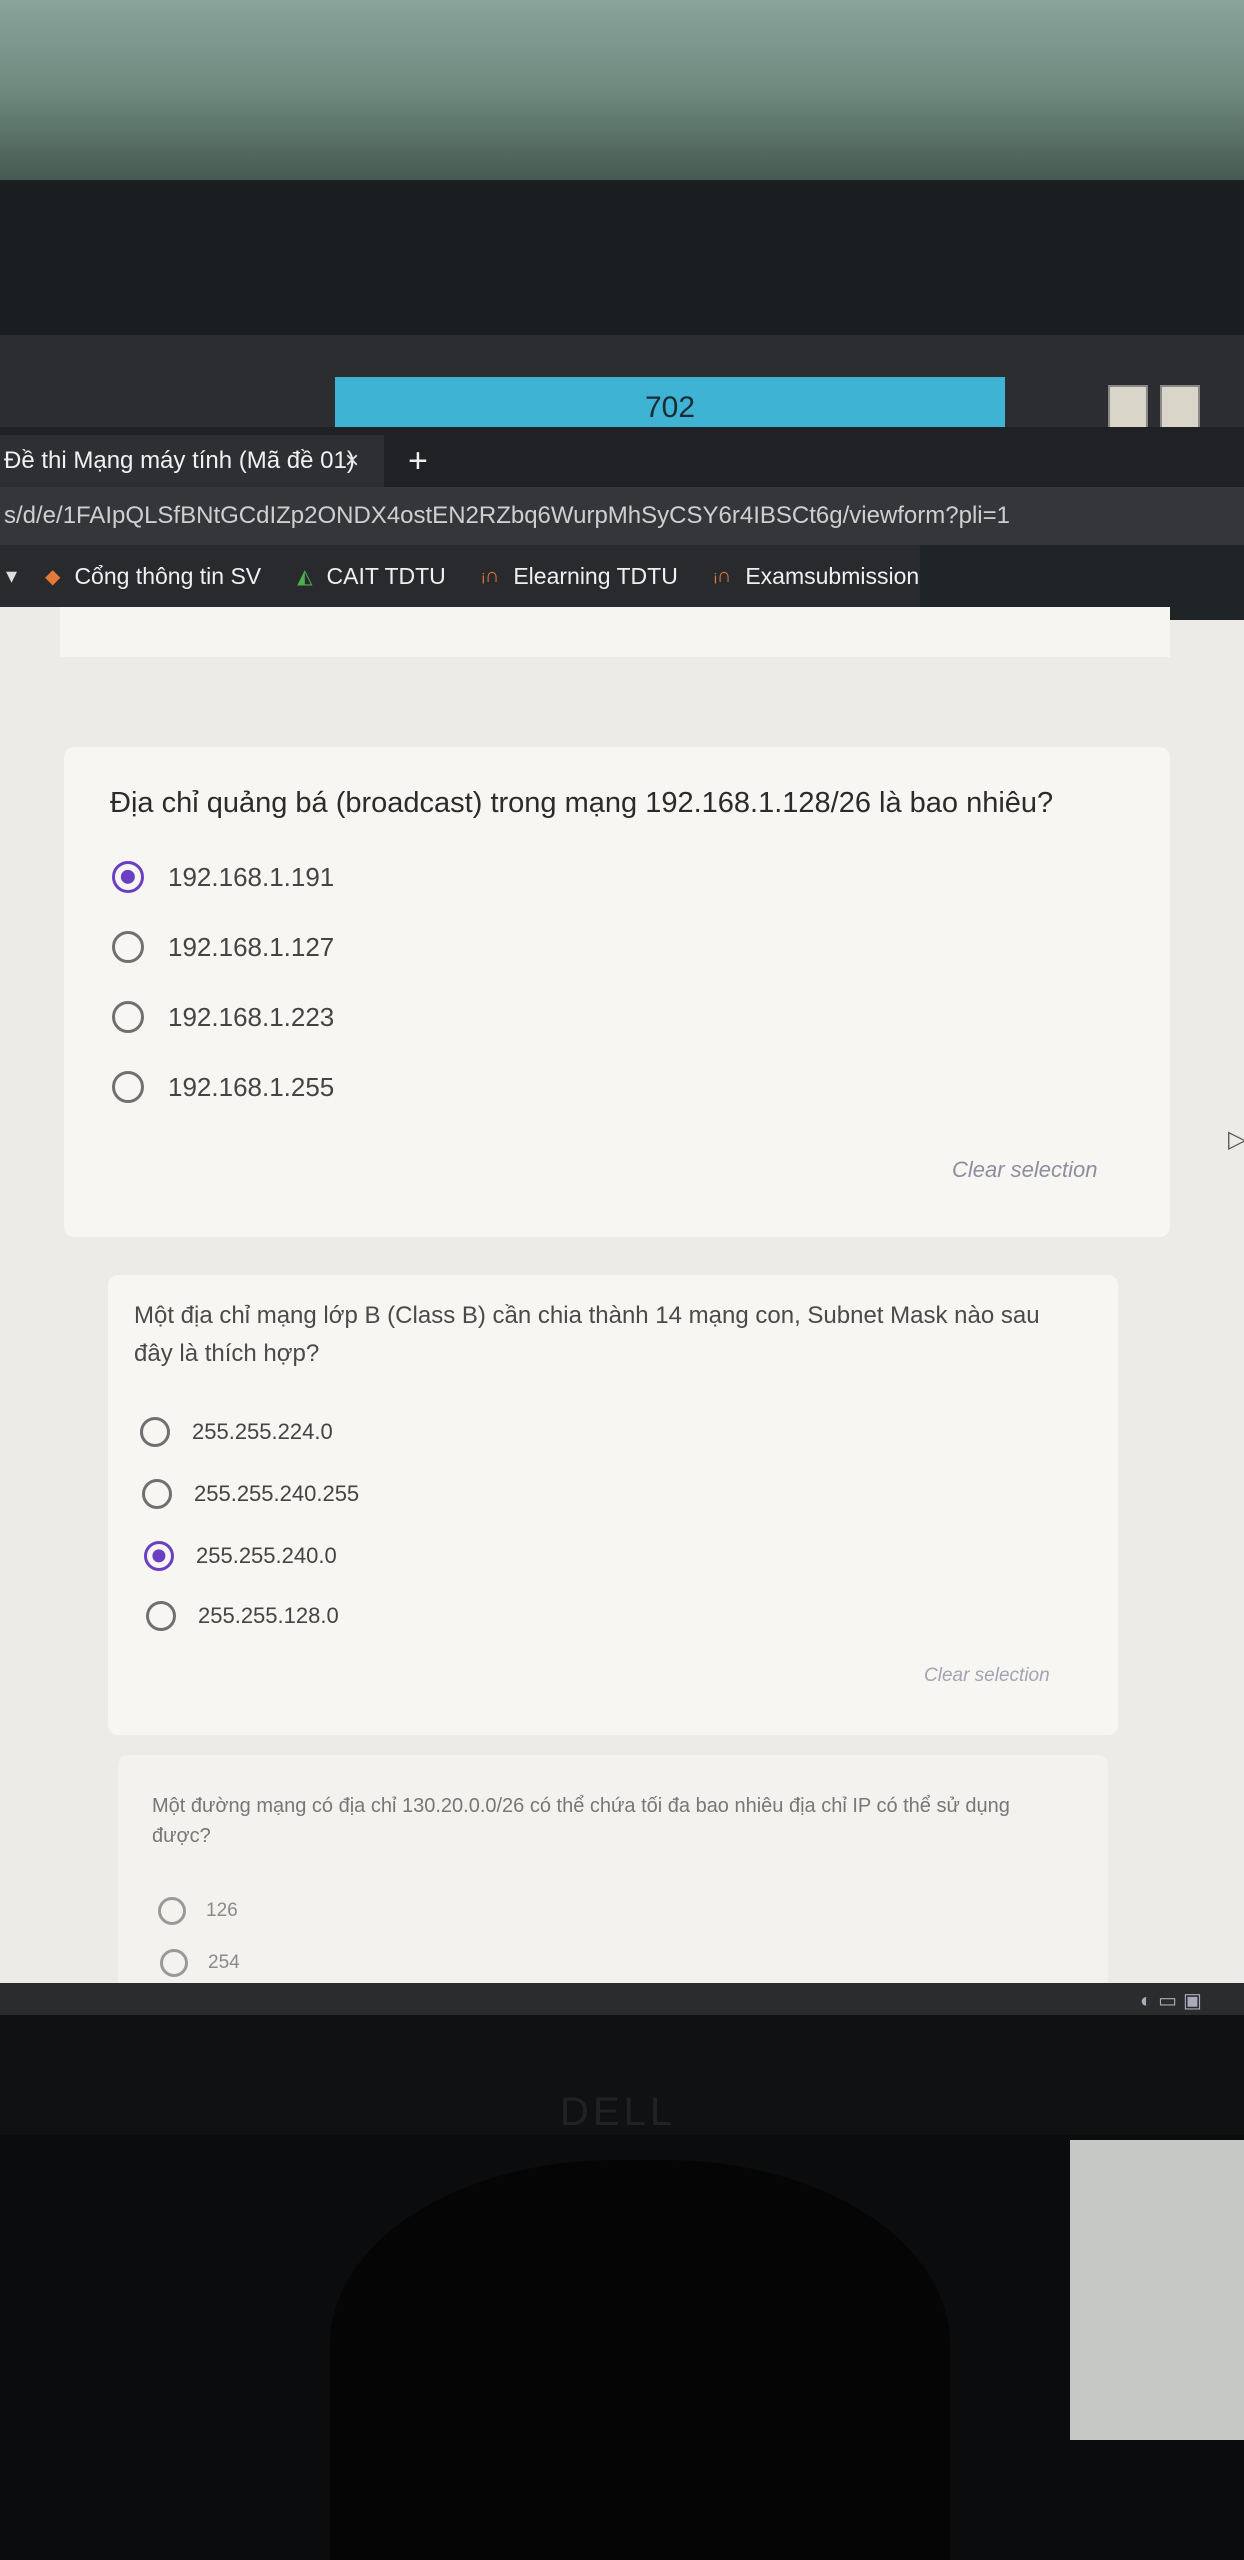 The height and width of the screenshot is (2560, 1244). Describe the element at coordinates (200, 1963) in the screenshot. I see `option-row: 254` at that location.